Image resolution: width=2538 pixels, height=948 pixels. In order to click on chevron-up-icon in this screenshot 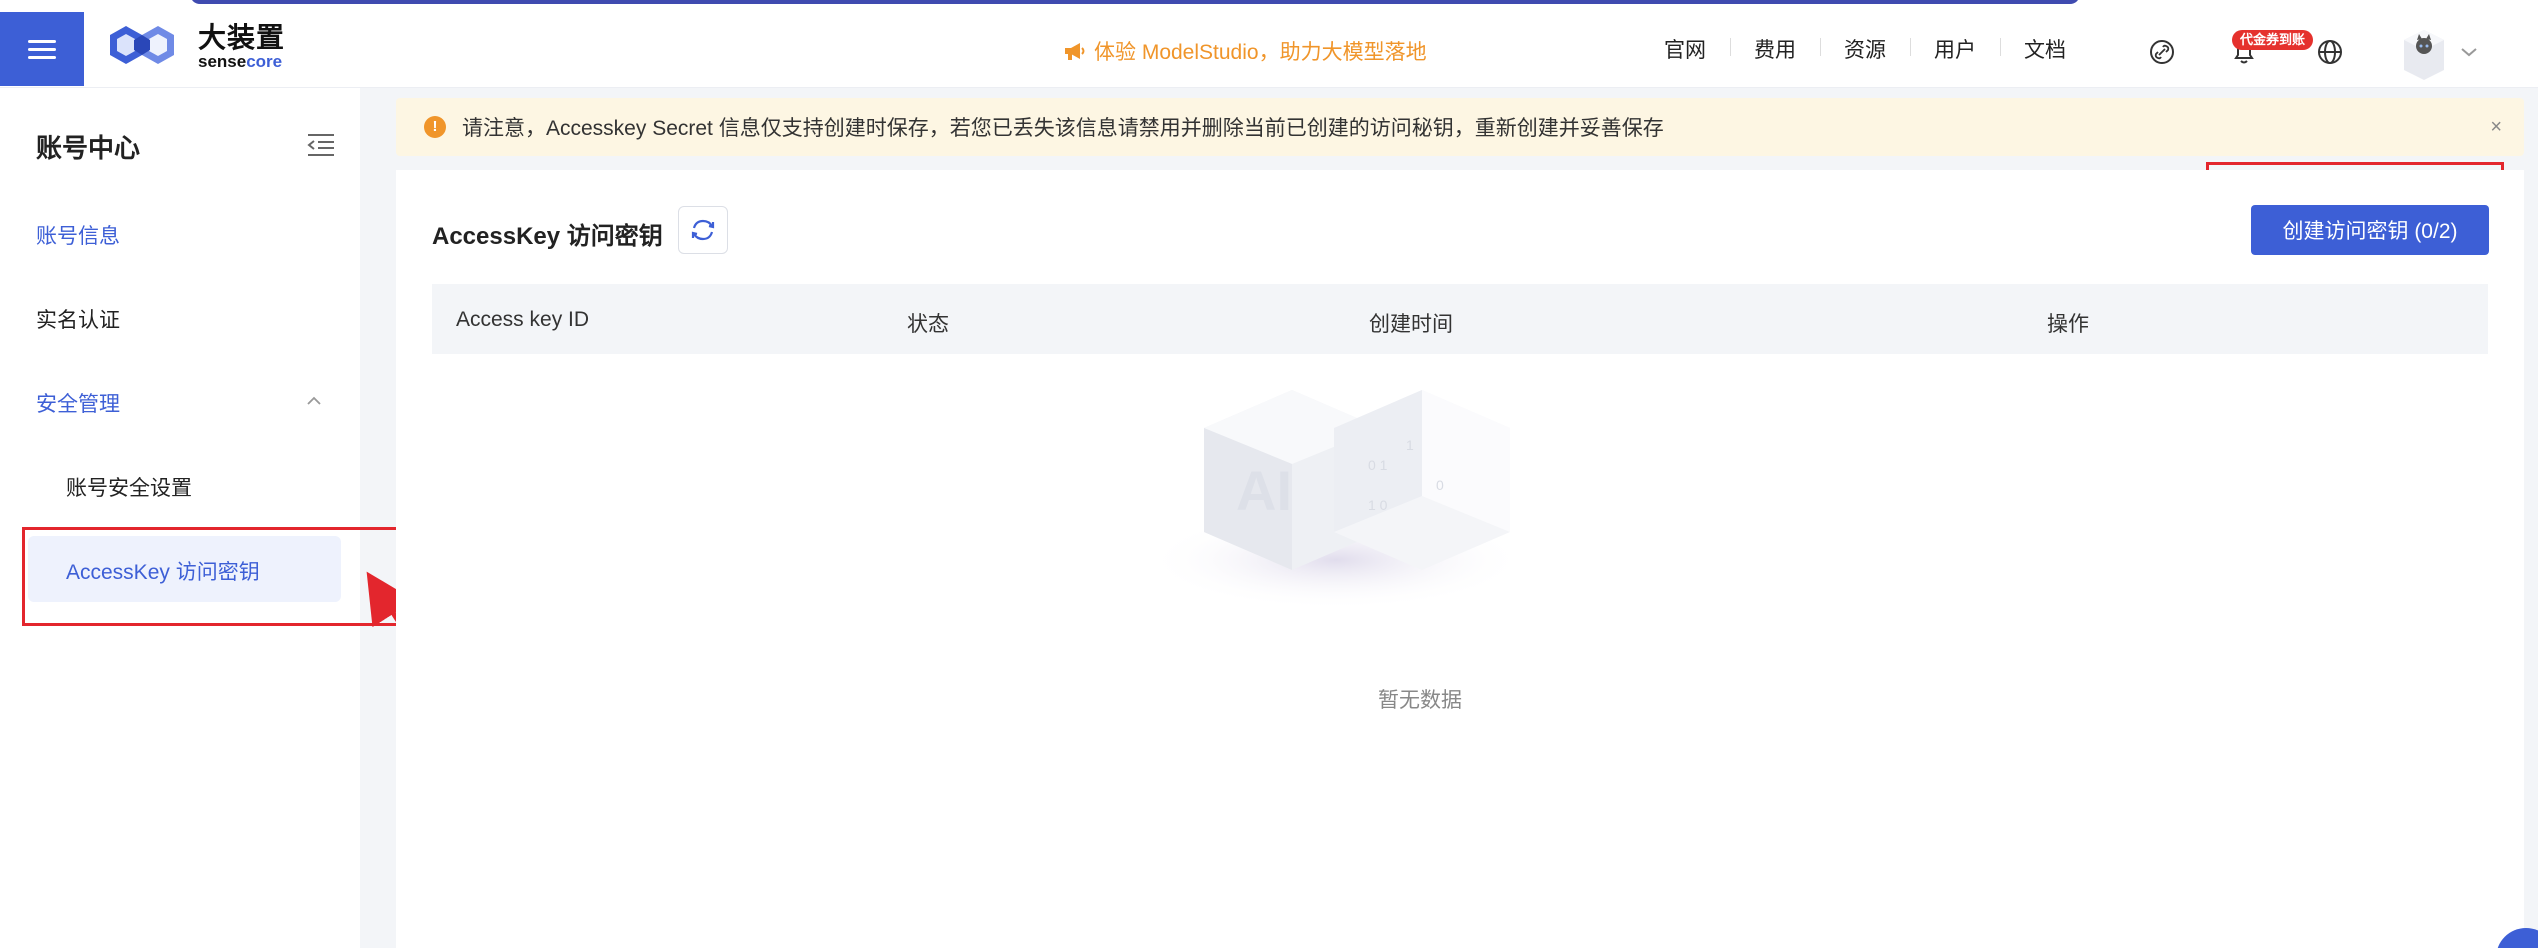, I will do `click(314, 401)`.